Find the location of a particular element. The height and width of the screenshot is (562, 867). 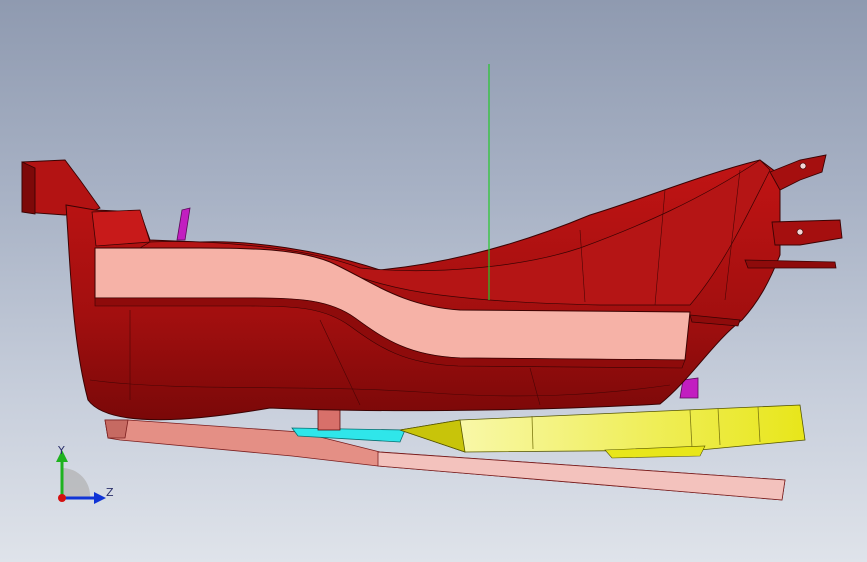

yellow-wedge-part is located at coordinates (602, 431).